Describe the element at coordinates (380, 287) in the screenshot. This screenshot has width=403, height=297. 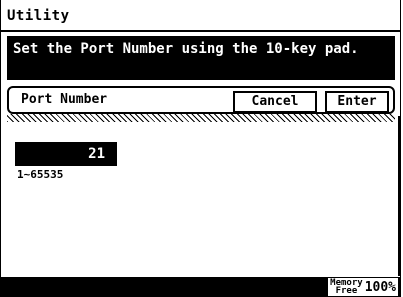
I see `memory-free-percent: 100%` at that location.